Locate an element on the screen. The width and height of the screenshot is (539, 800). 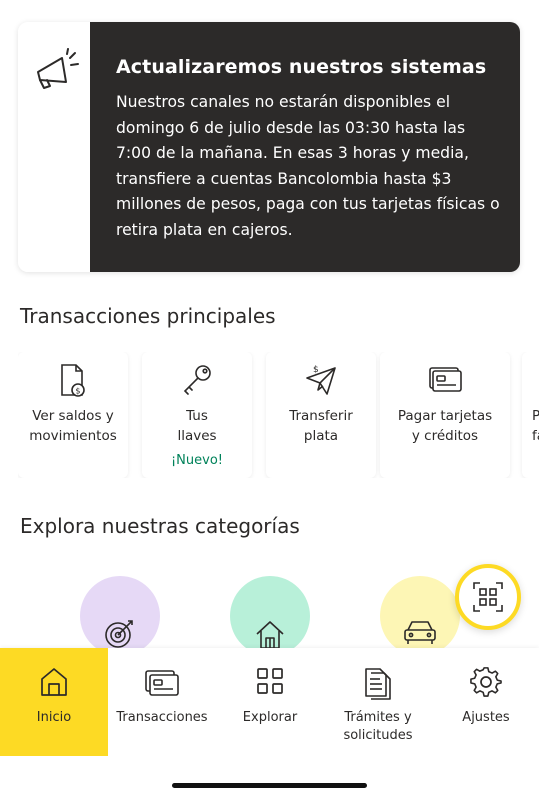
nav-settings: Ajustes is located at coordinates (485, 702).